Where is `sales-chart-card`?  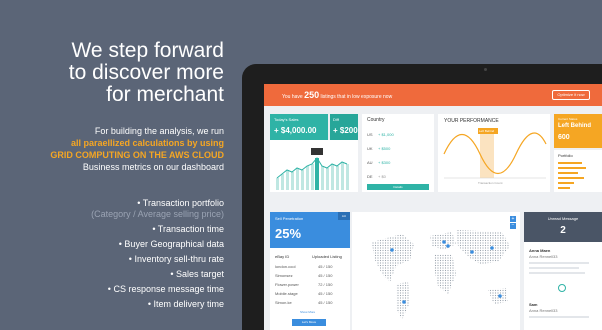
sales-chart-card is located at coordinates (314, 166).